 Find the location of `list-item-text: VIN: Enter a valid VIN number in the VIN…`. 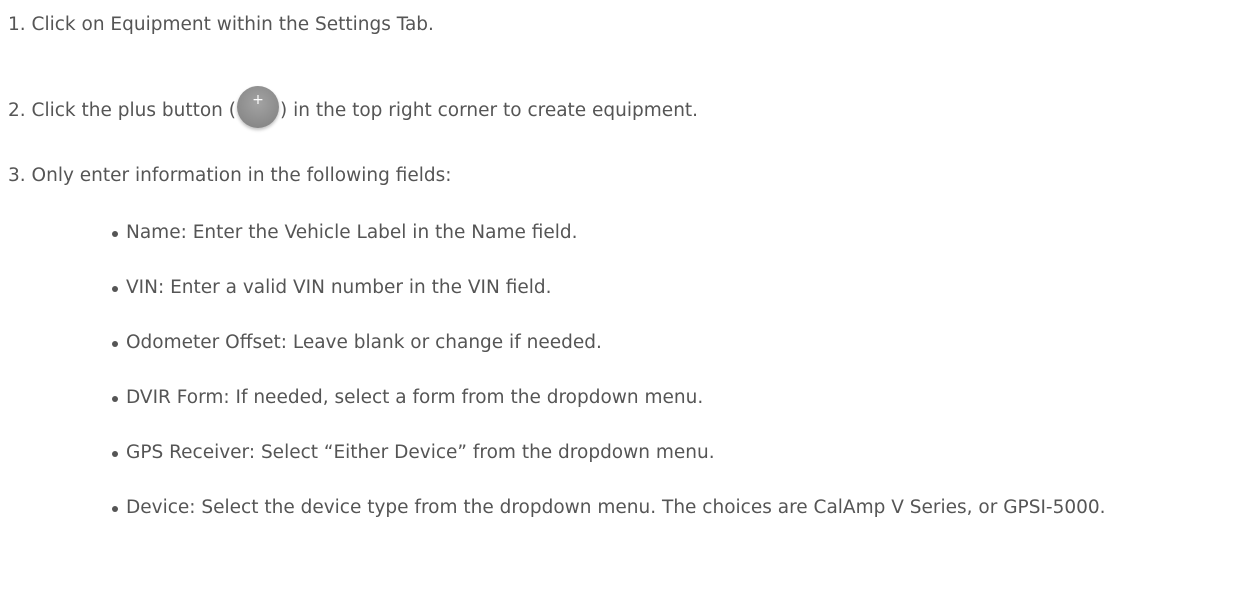

list-item-text: VIN: Enter a valid VIN number in the VIN… is located at coordinates (339, 287).